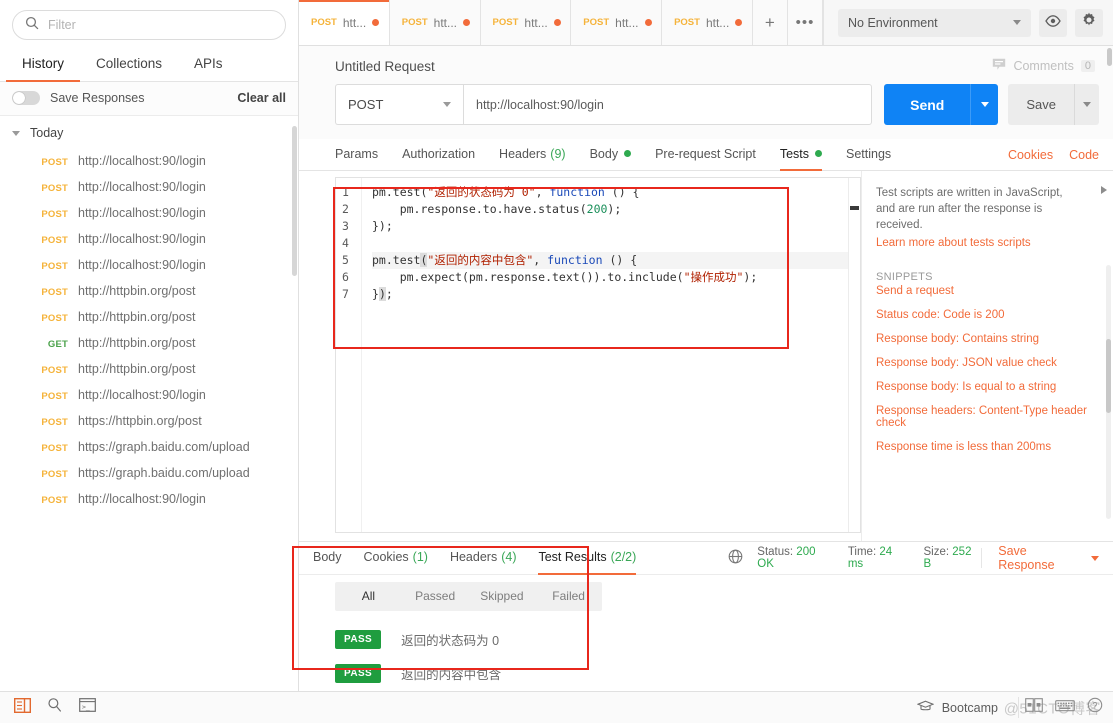  What do you see at coordinates (927, 104) in the screenshot?
I see `send-button: Send` at bounding box center [927, 104].